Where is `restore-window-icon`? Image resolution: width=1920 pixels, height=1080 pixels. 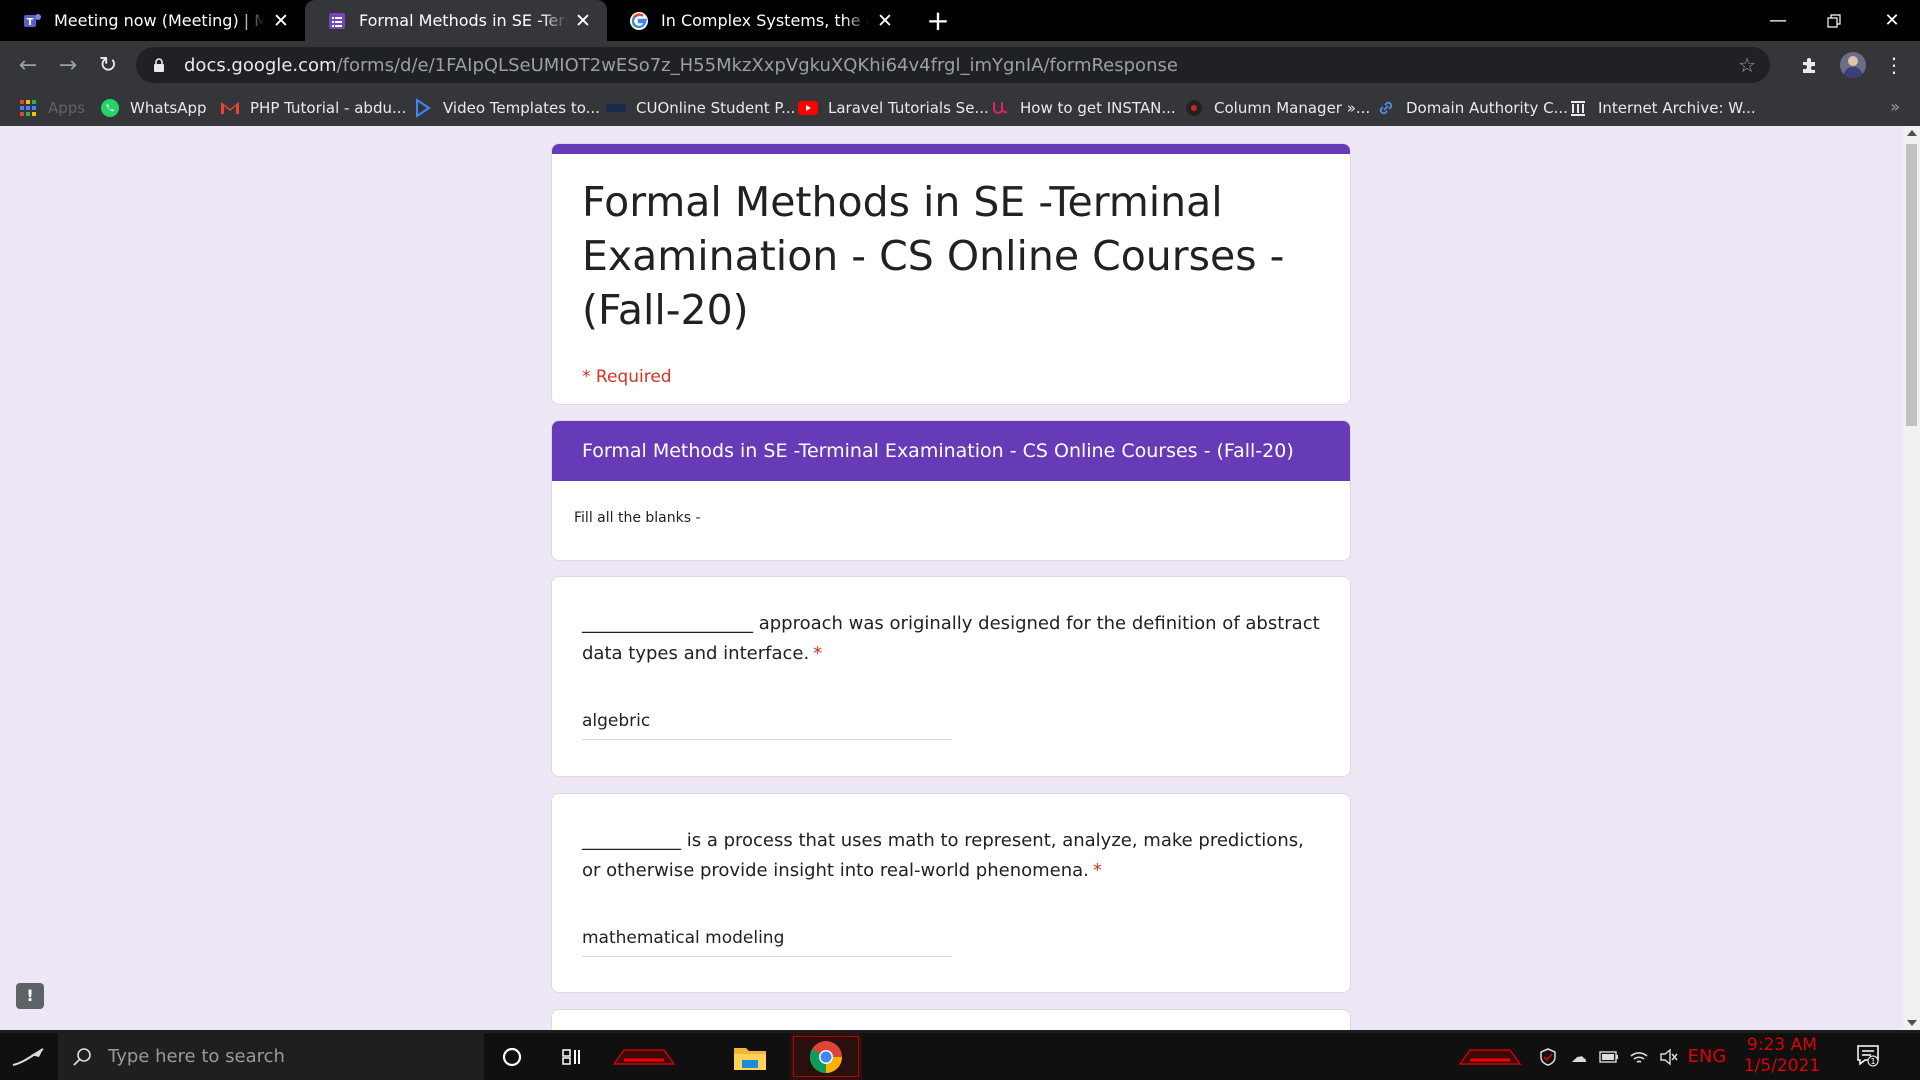
restore-window-icon is located at coordinates (1834, 20).